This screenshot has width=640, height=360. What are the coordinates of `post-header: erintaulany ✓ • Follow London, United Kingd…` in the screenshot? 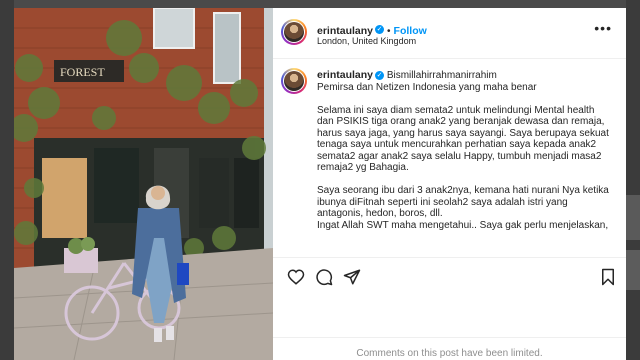 It's located at (449, 33).